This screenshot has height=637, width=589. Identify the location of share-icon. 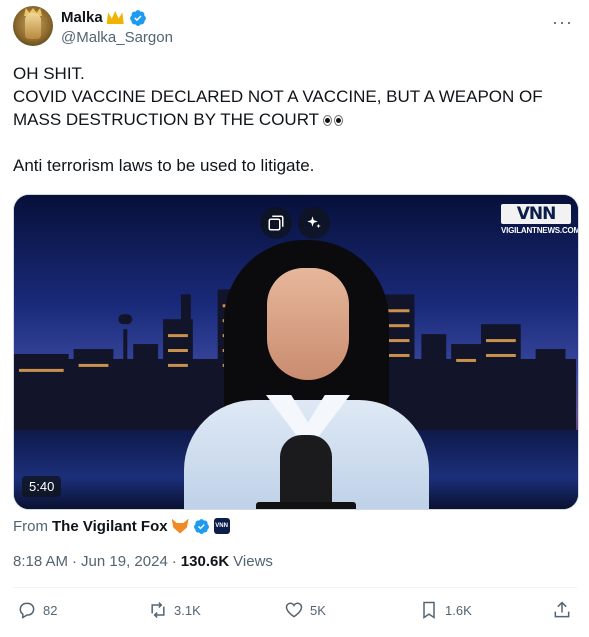
(562, 609).